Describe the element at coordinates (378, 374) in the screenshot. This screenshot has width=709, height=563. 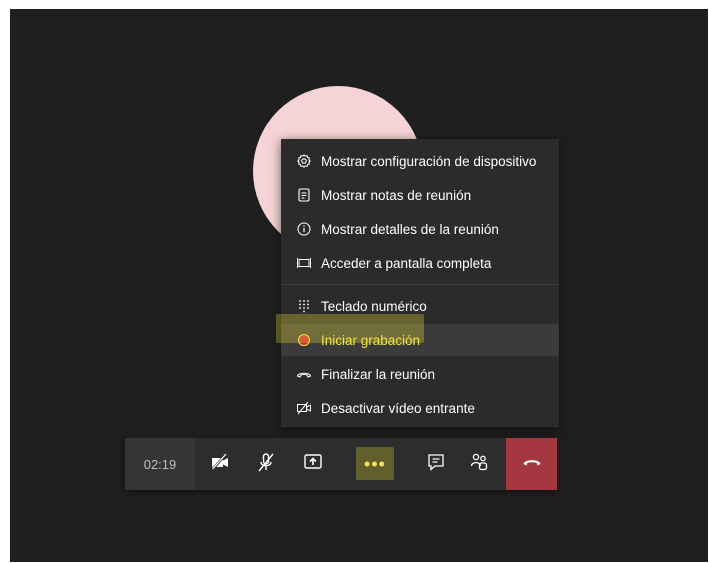
I see `menu-item-label: Finalizar la reunión` at that location.